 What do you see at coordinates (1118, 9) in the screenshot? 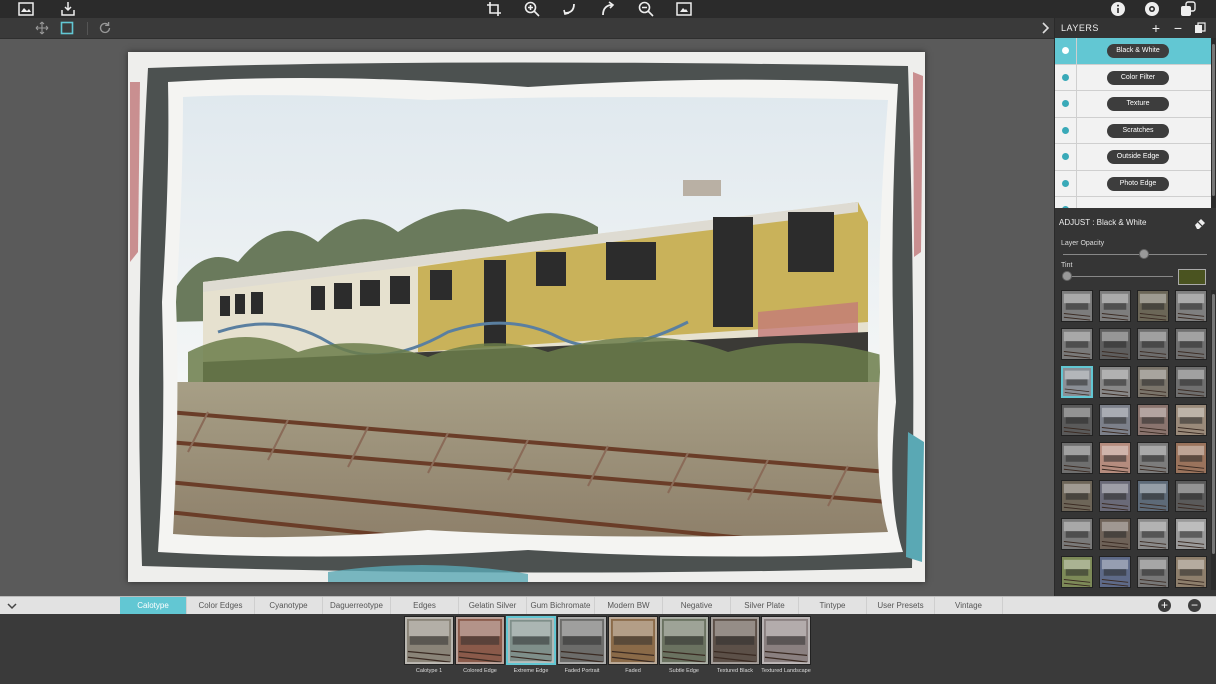
I see `info-icon` at bounding box center [1118, 9].